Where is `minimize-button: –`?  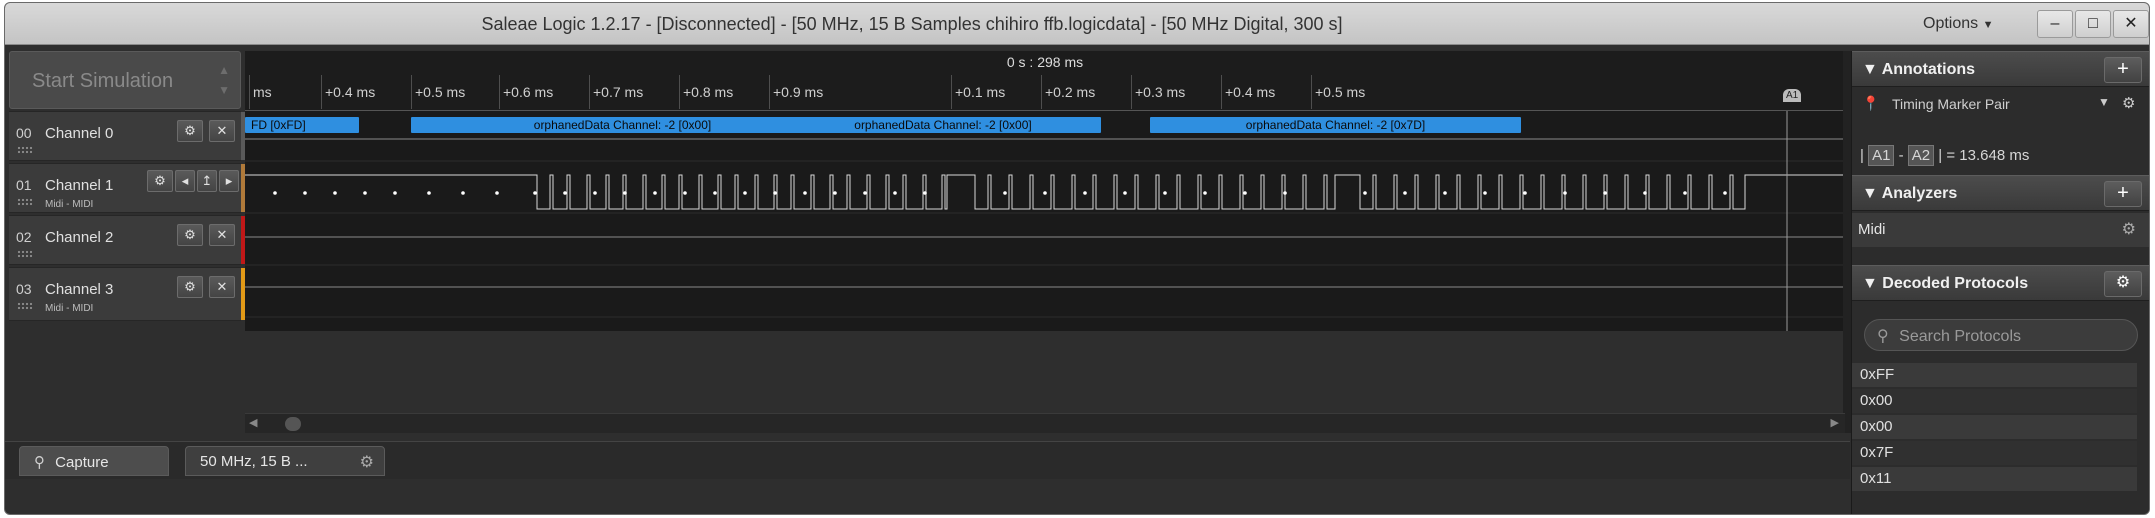 minimize-button: – is located at coordinates (2055, 24).